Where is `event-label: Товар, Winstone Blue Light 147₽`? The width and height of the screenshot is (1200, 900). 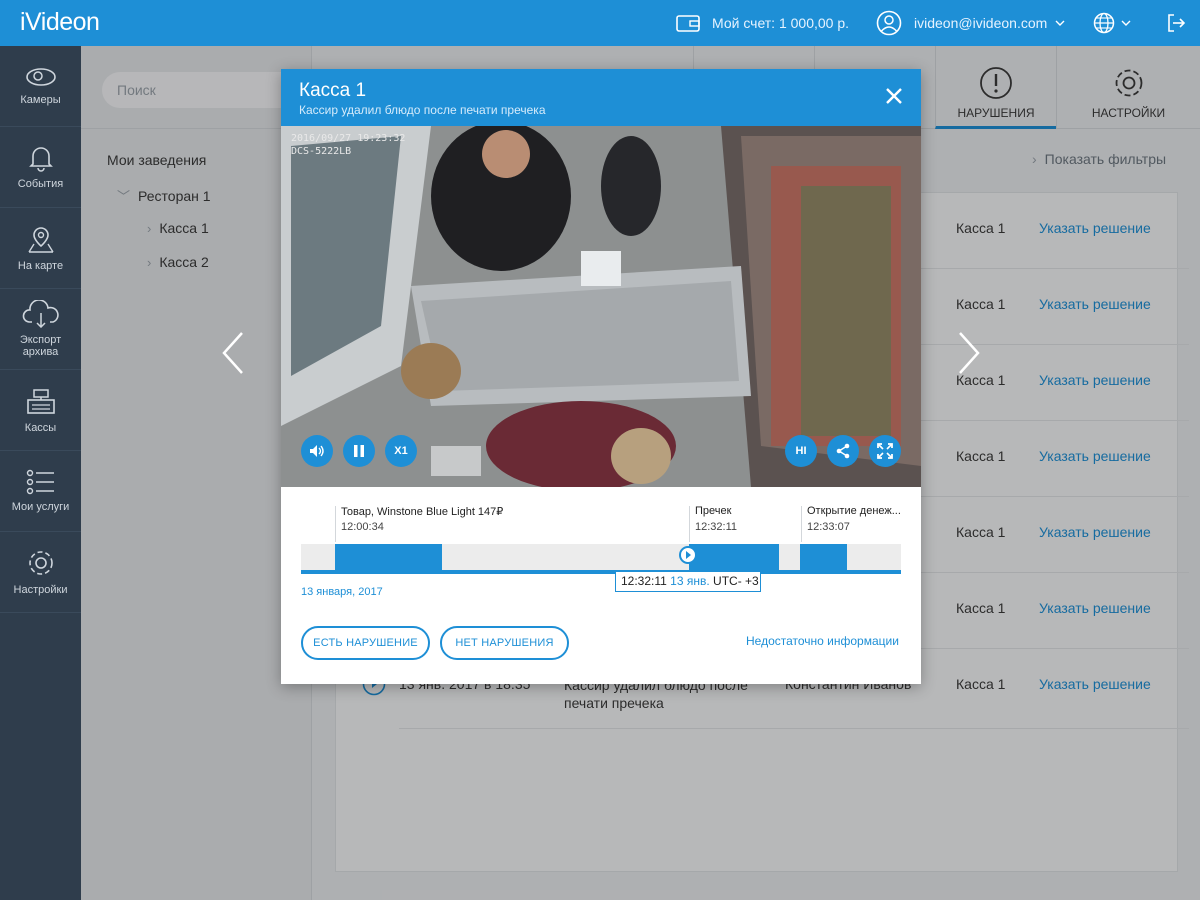
event-label: Товар, Winstone Blue Light 147₽ is located at coordinates (422, 511).